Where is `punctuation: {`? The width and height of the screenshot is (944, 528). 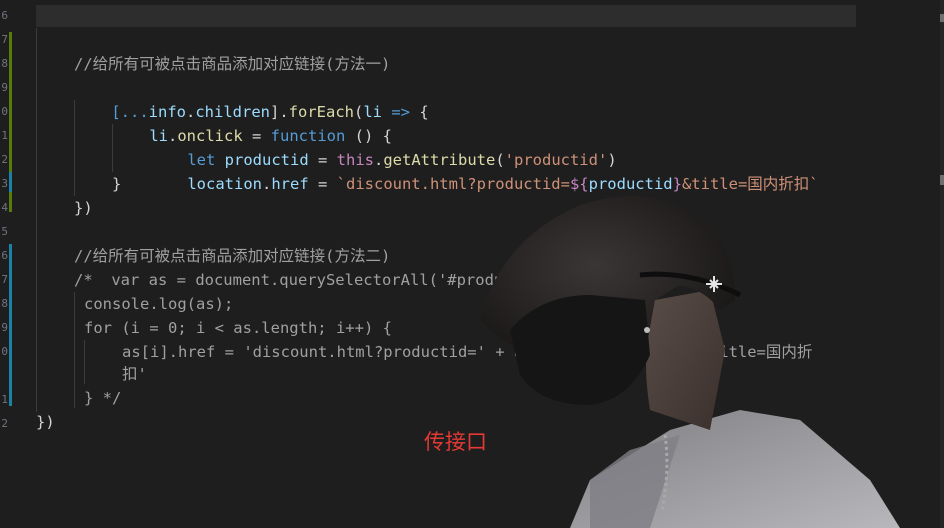
punctuation: { is located at coordinates (424, 112).